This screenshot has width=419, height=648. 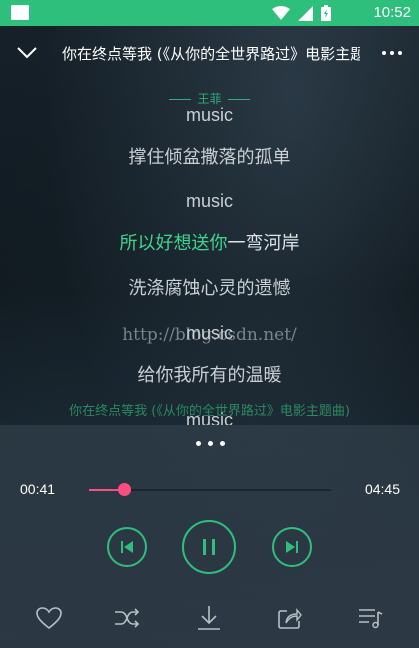 What do you see at coordinates (38, 489) in the screenshot?
I see `current-time: 00:41` at bounding box center [38, 489].